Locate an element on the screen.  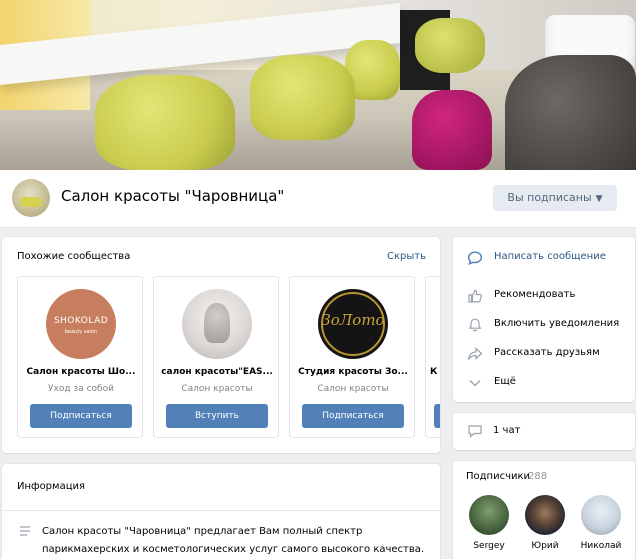
subscribe-button is located at coordinates (437, 416).